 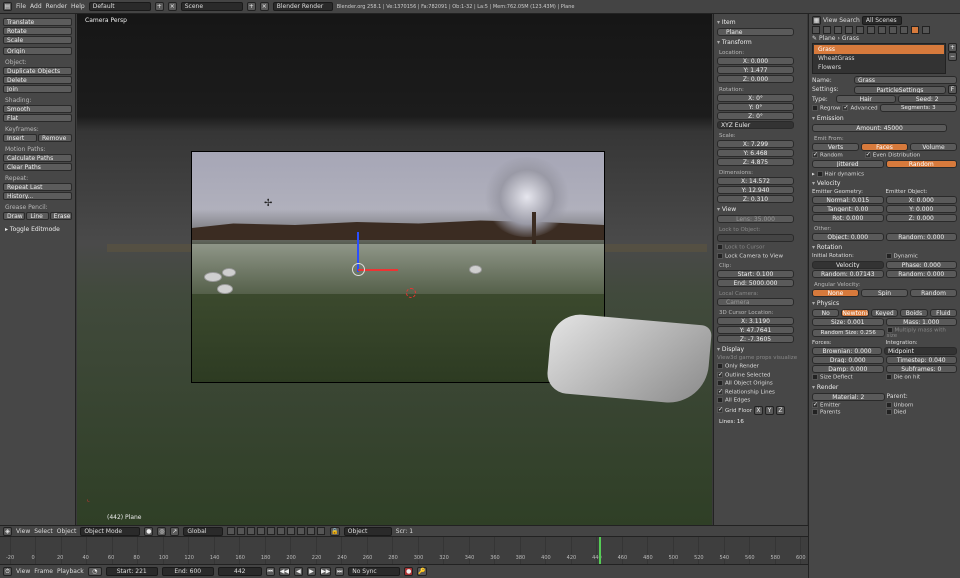 What do you see at coordinates (827, 30) in the screenshot?
I see `scene-tab-icon` at bounding box center [827, 30].